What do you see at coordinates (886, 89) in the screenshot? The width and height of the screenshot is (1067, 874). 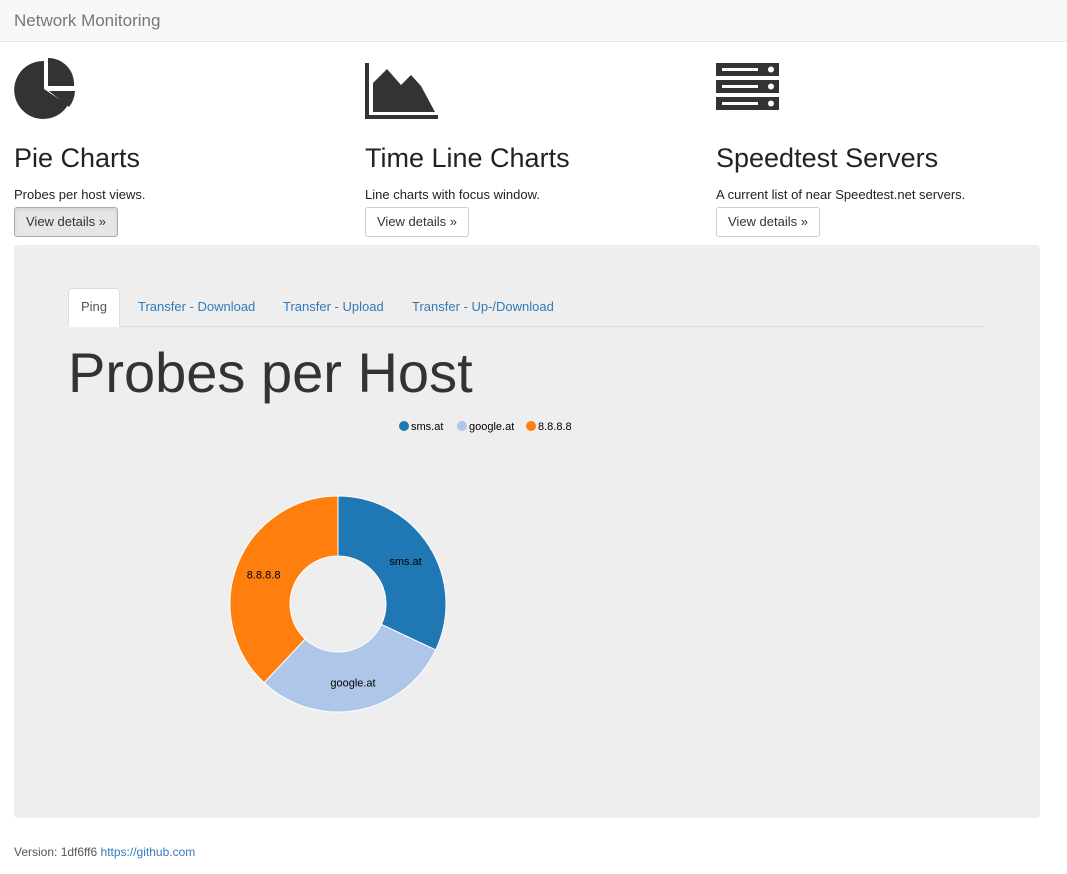 I see `server-icon` at bounding box center [886, 89].